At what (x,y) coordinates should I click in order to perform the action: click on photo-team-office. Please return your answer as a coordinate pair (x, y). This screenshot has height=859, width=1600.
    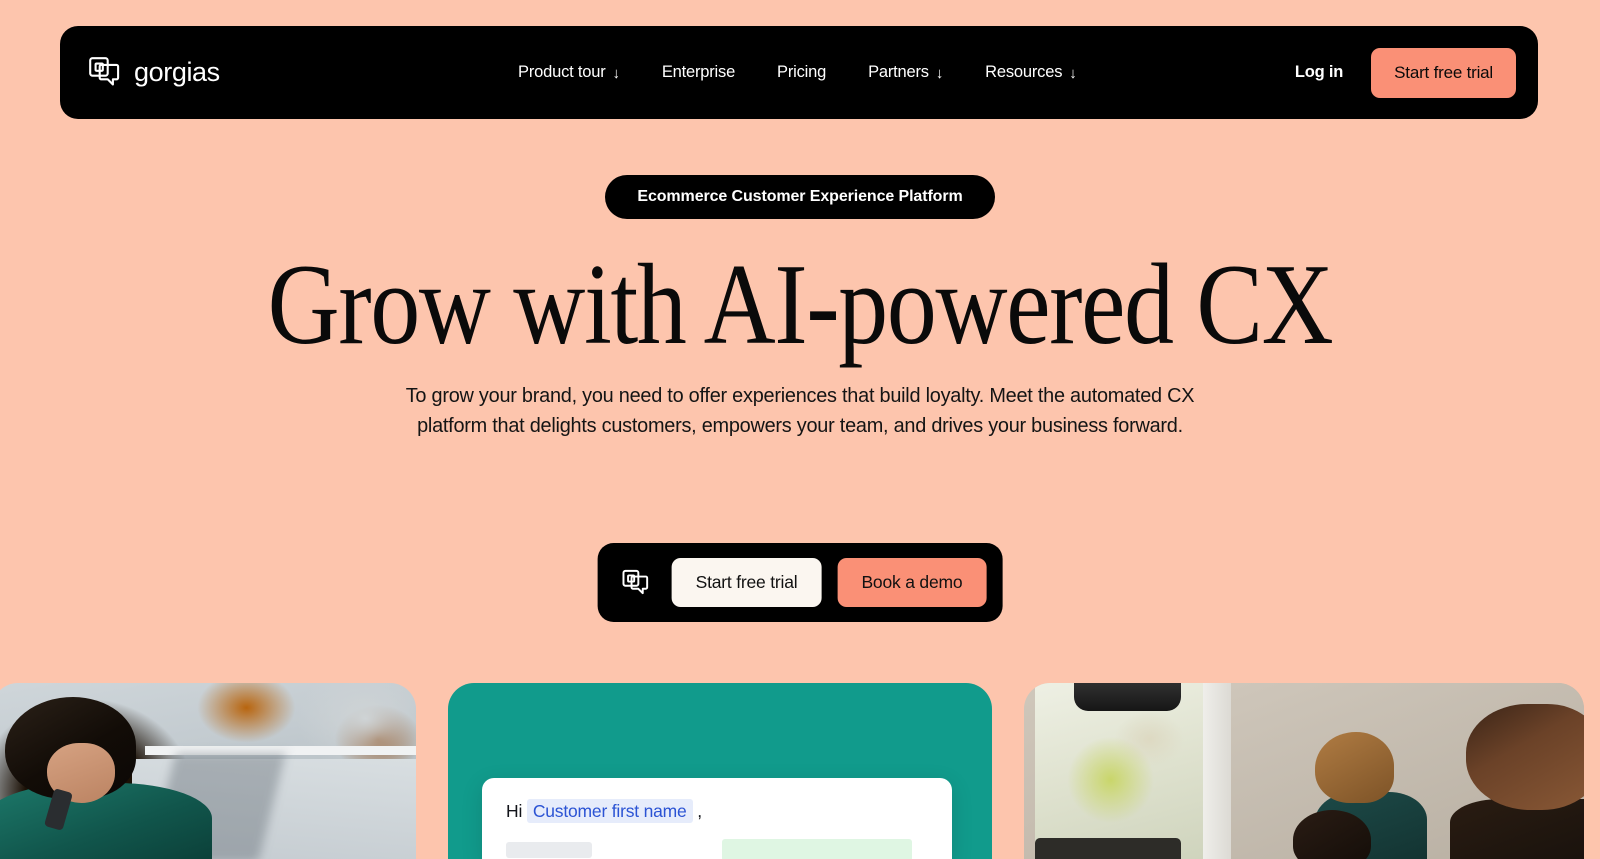
    Looking at the image, I should click on (1304, 771).